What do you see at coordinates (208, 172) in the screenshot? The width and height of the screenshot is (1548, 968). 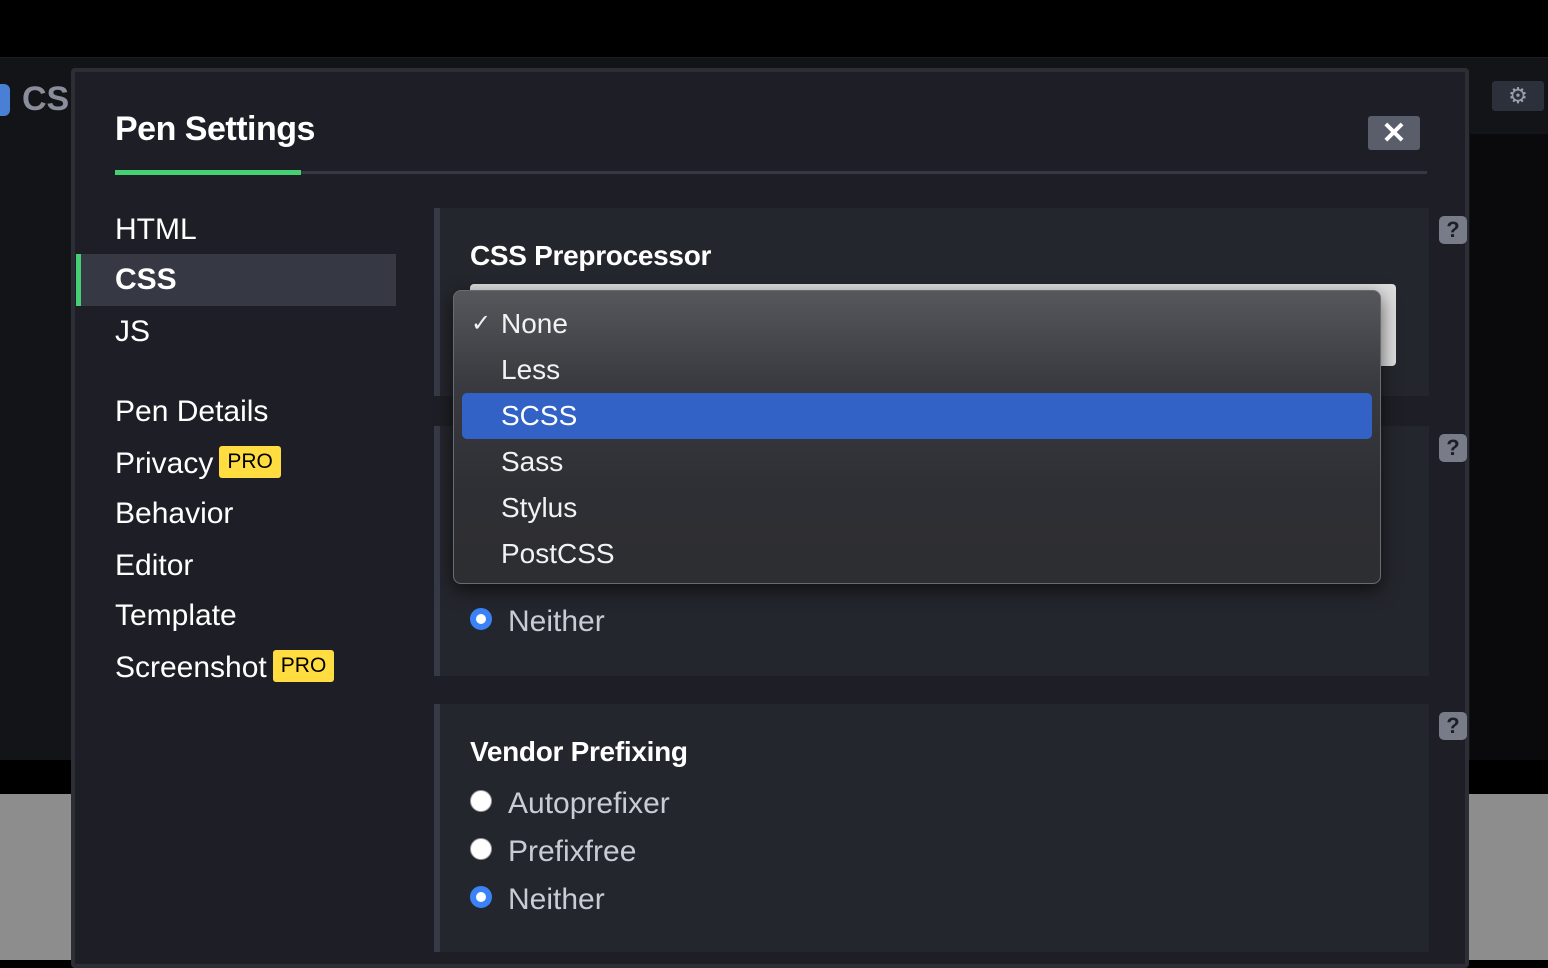 I see `title-underline-accent` at bounding box center [208, 172].